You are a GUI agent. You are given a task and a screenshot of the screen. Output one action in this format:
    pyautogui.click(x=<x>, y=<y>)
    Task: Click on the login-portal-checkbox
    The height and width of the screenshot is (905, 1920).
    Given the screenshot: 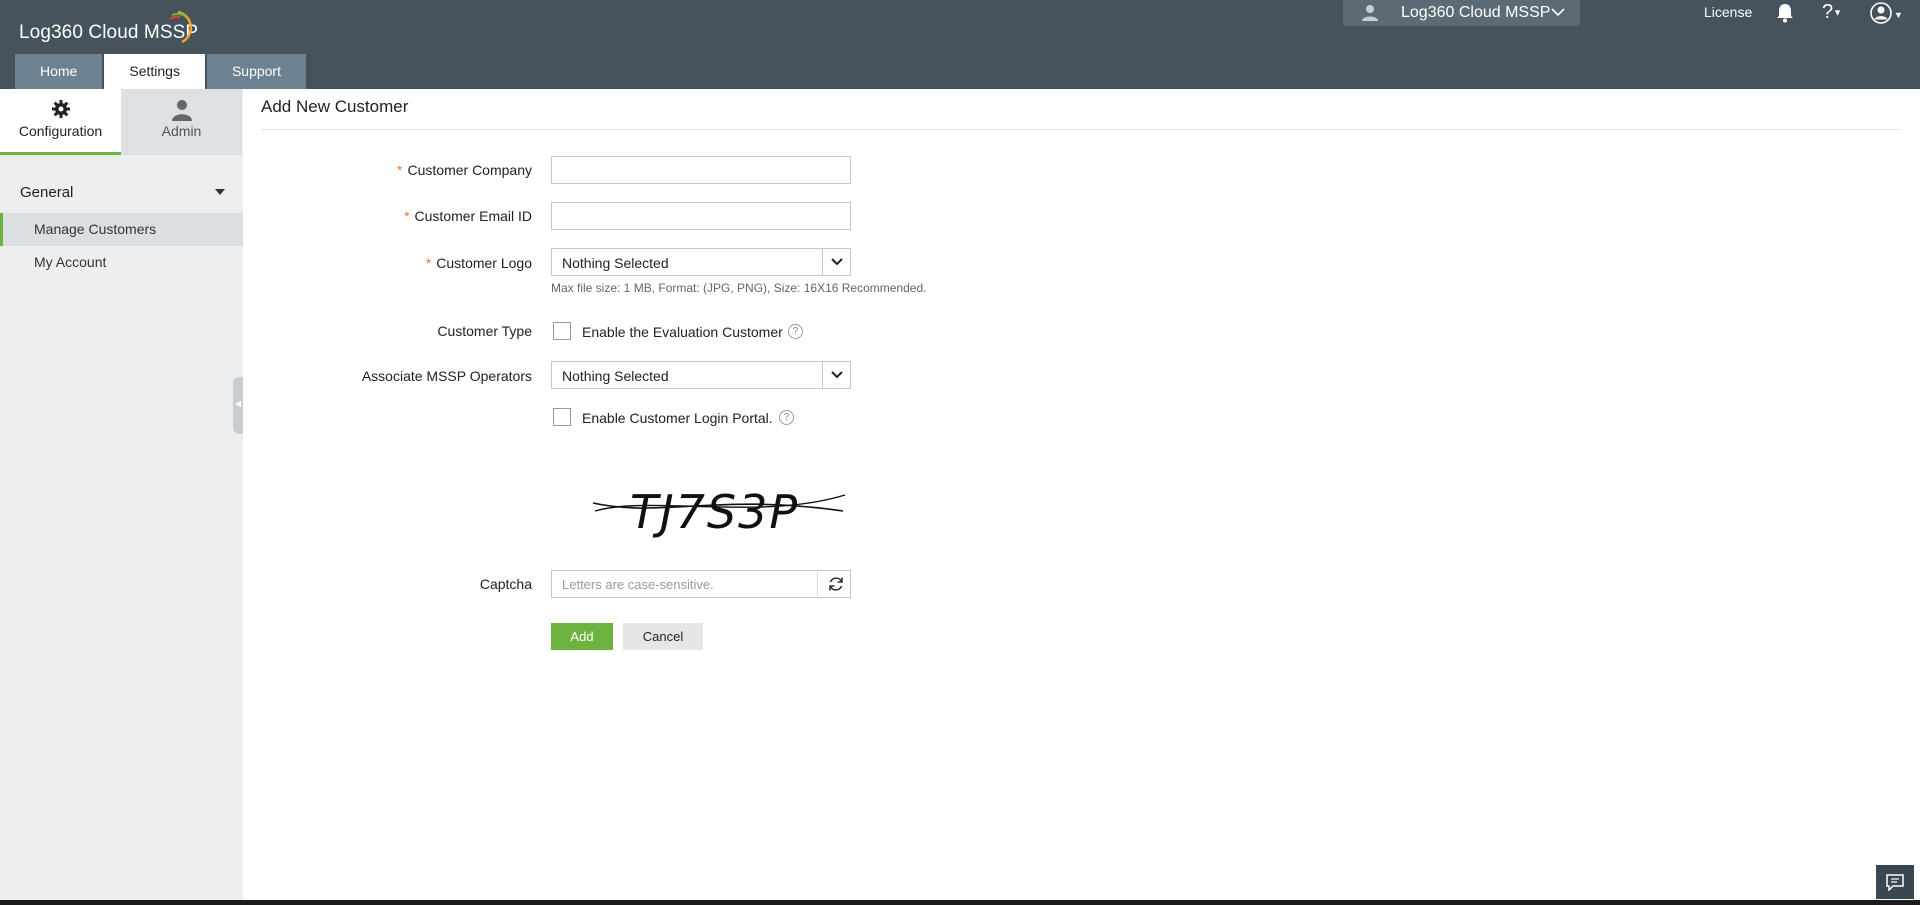 What is the action you would take?
    pyautogui.click(x=562, y=417)
    